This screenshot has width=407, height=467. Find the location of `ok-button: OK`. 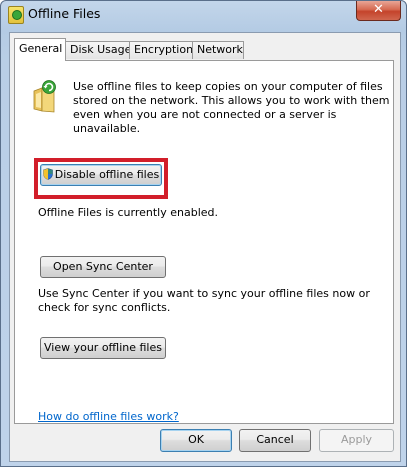

ok-button: OK is located at coordinates (196, 440).